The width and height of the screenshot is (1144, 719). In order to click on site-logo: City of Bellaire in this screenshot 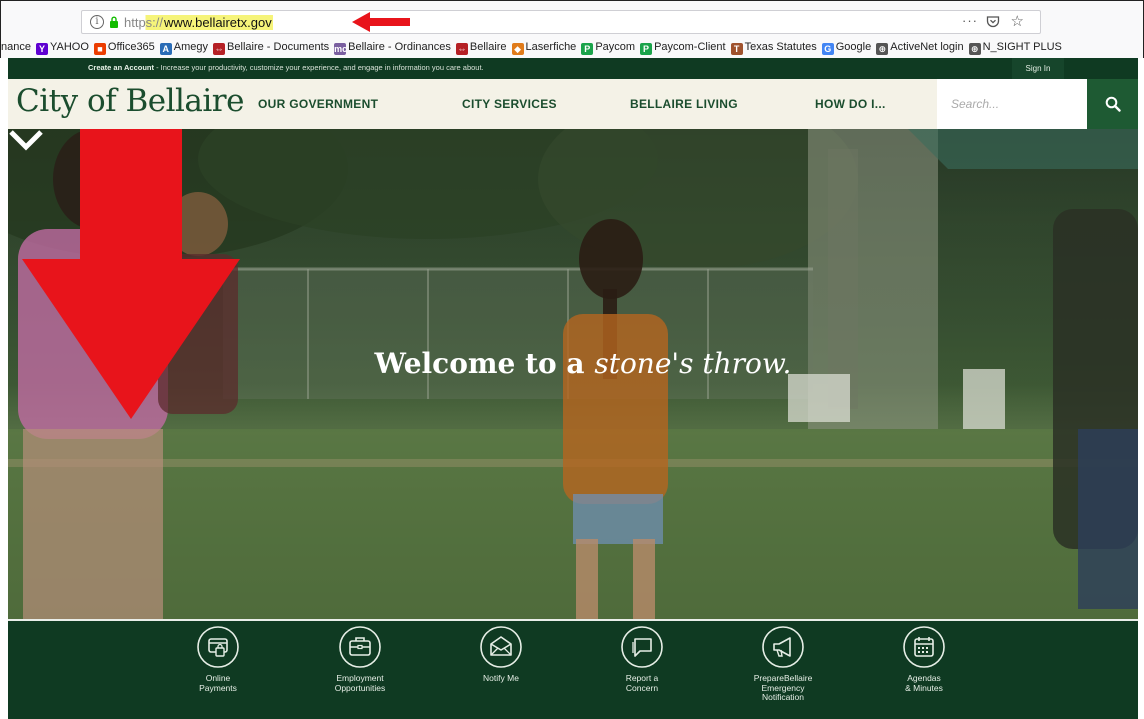, I will do `click(130, 101)`.